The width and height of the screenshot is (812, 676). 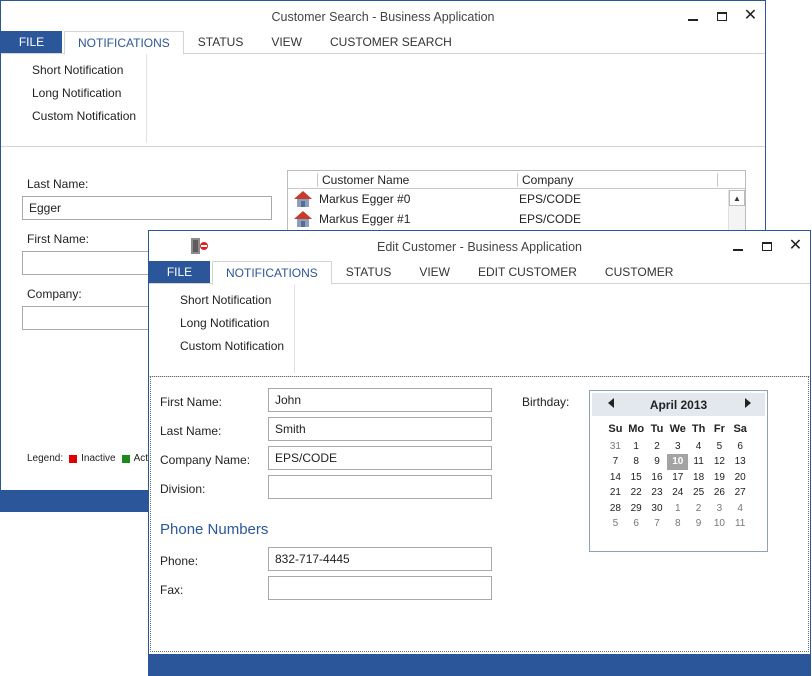 I want to click on table-row: Markus Egger #1 EPS/CODE, so click(x=516, y=219).